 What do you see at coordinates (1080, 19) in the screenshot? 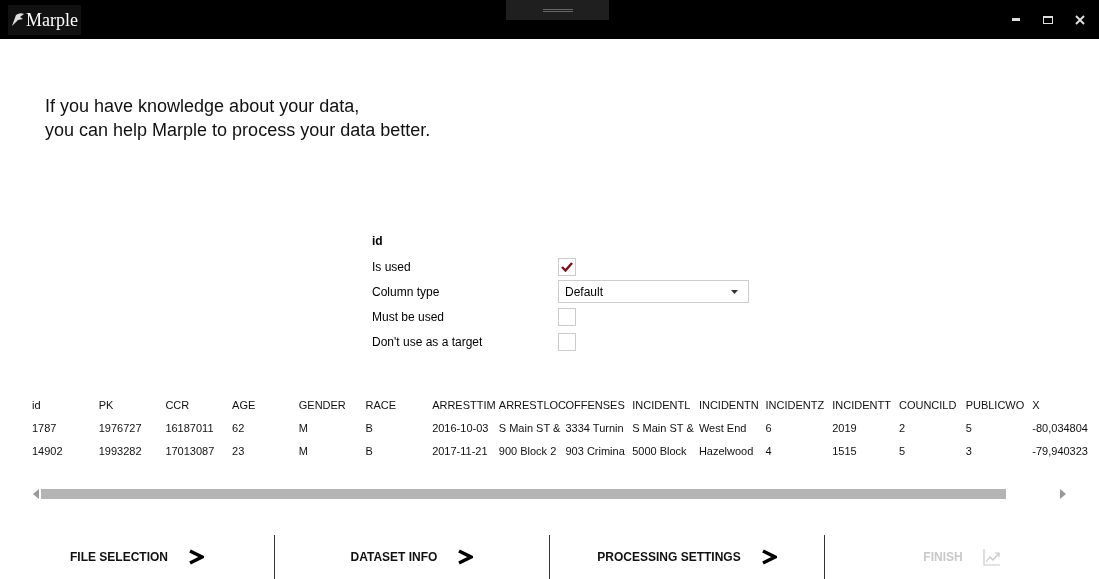
I see `close-icon` at bounding box center [1080, 19].